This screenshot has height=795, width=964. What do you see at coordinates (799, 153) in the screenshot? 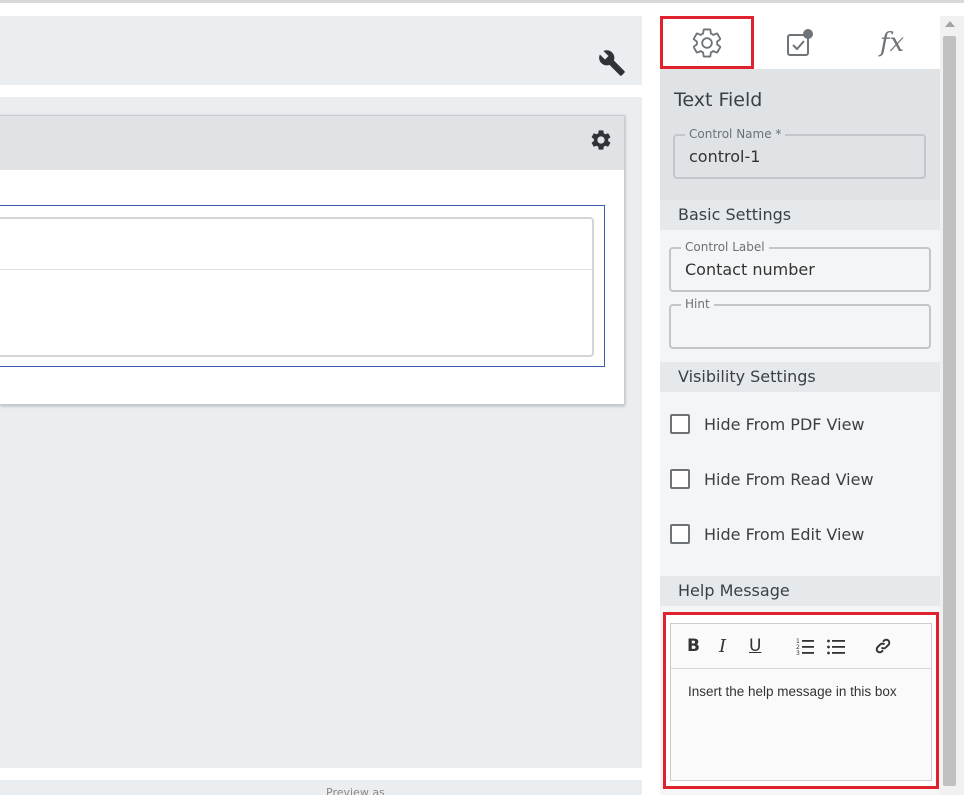
I see `control-name-field: Control Name * control-1` at bounding box center [799, 153].